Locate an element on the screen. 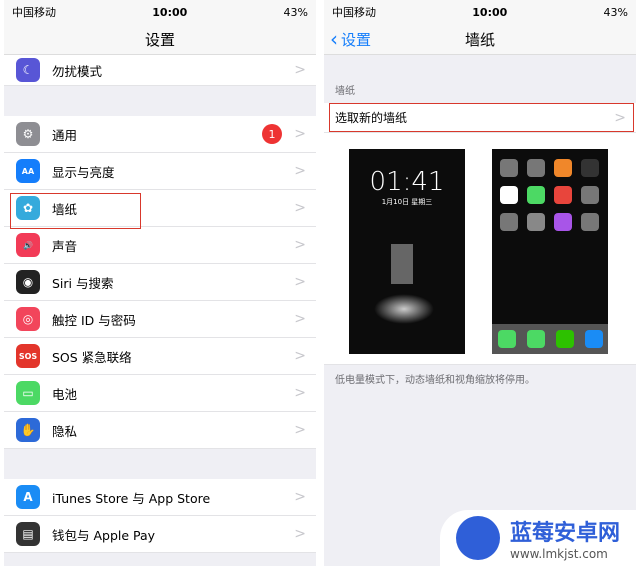  item-label: 声音 is located at coordinates (65, 246).